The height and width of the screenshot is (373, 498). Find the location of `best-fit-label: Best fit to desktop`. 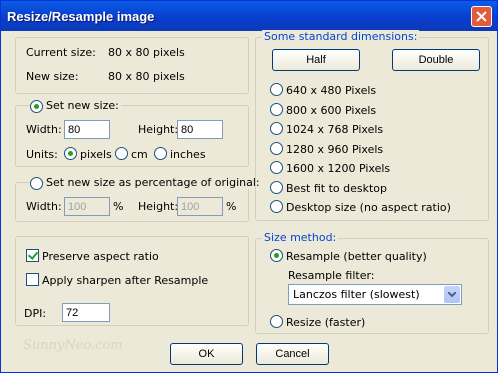

best-fit-label: Best fit to desktop is located at coordinates (336, 188).